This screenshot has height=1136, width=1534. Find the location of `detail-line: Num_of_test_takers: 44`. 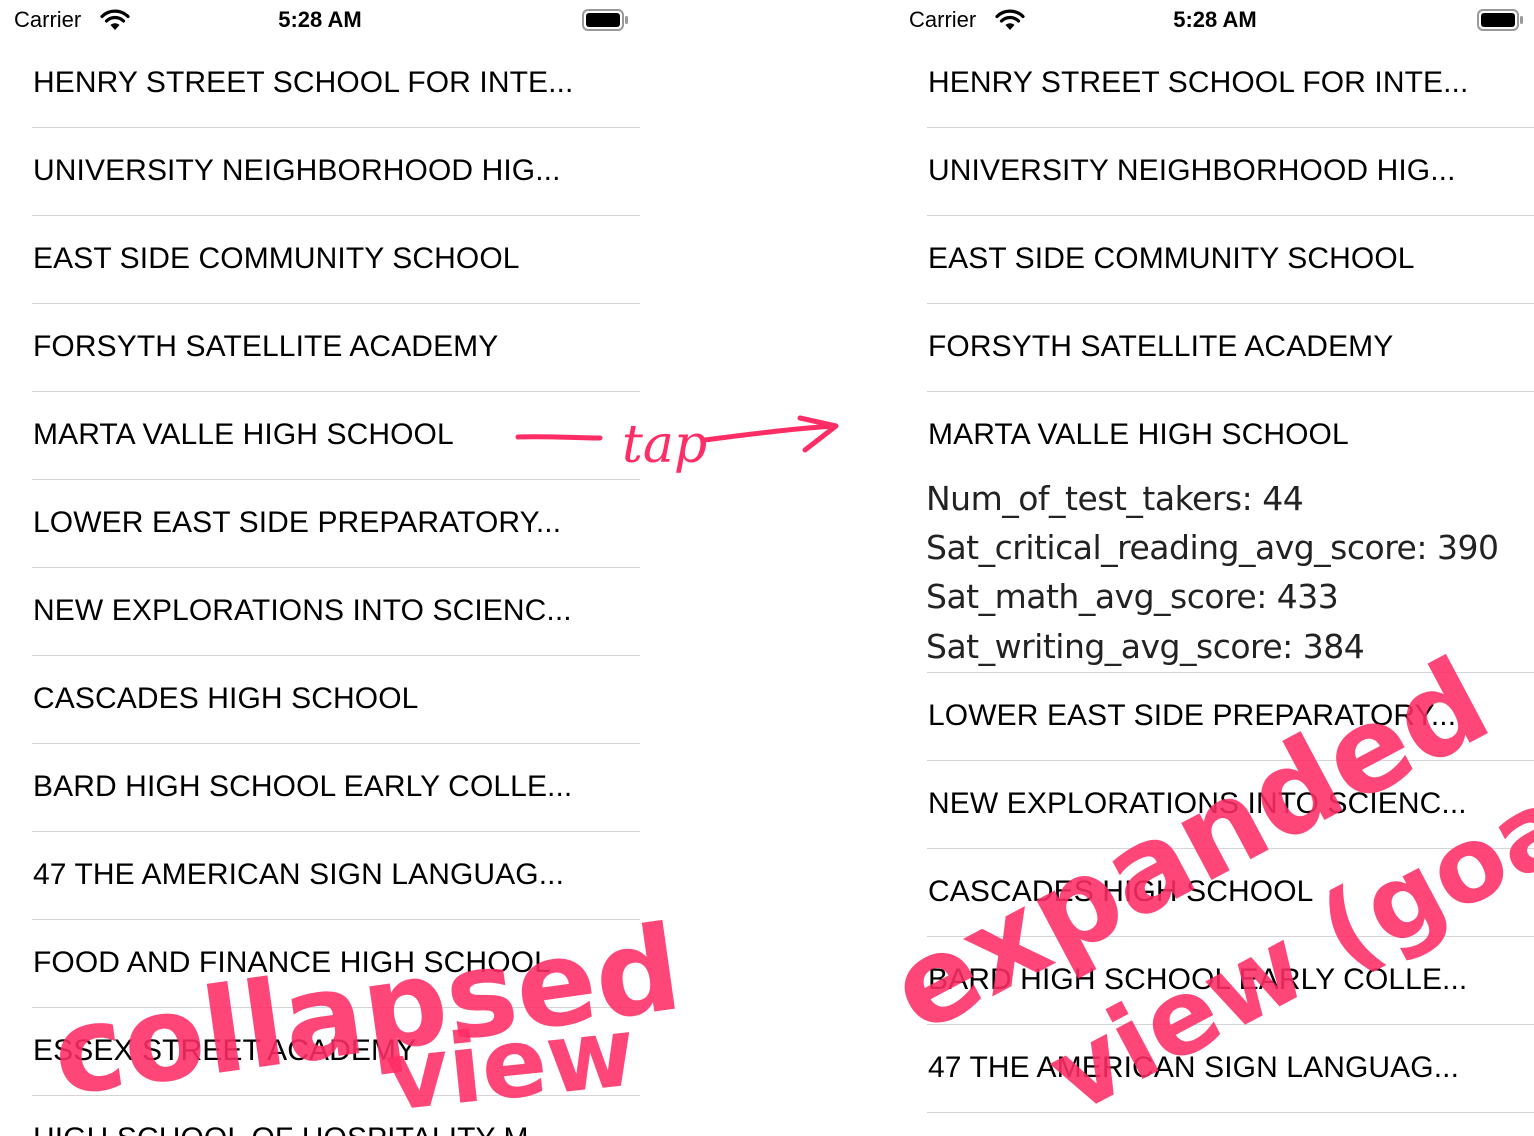

detail-line: Num_of_test_takers: 44 is located at coordinates (1115, 498).